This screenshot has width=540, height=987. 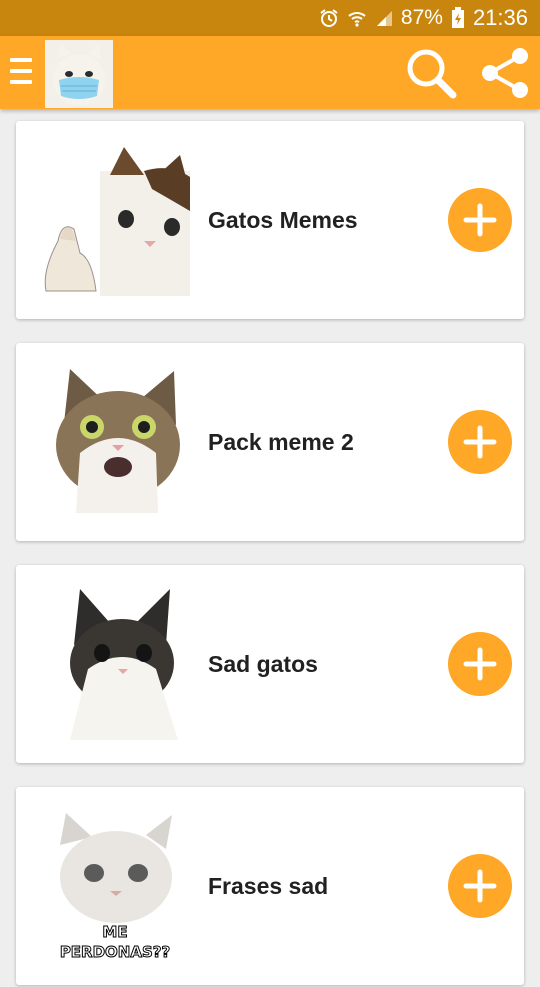 What do you see at coordinates (21, 71) in the screenshot?
I see `menu-icon` at bounding box center [21, 71].